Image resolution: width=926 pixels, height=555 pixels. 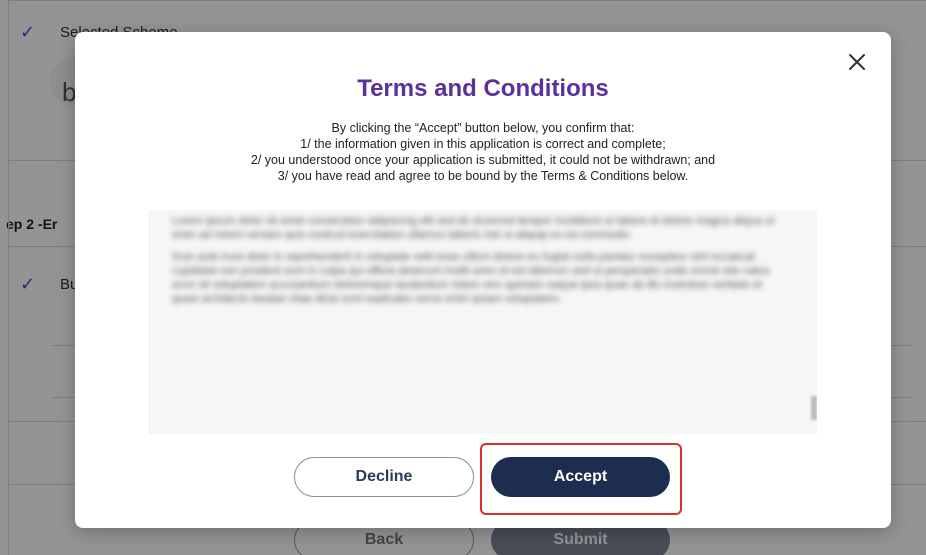 What do you see at coordinates (857, 62) in the screenshot?
I see `close-icon` at bounding box center [857, 62].